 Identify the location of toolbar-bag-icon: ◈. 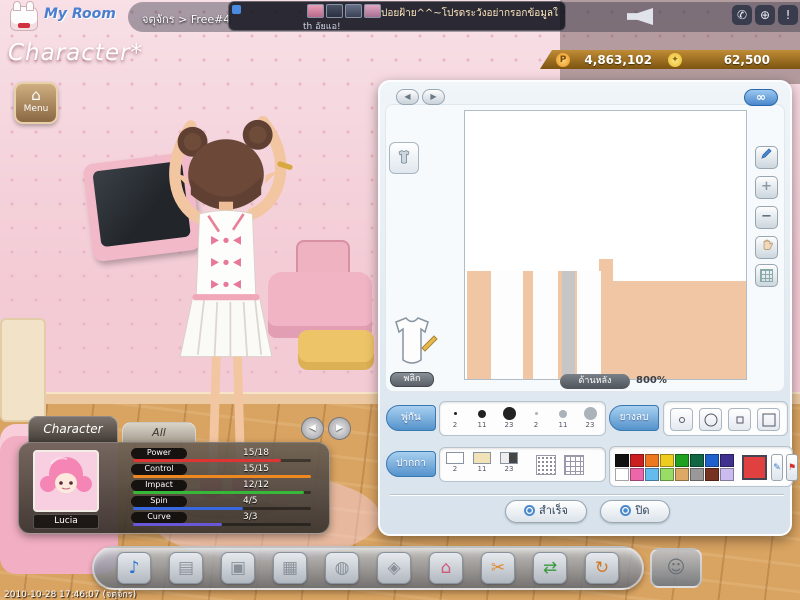
(394, 568).